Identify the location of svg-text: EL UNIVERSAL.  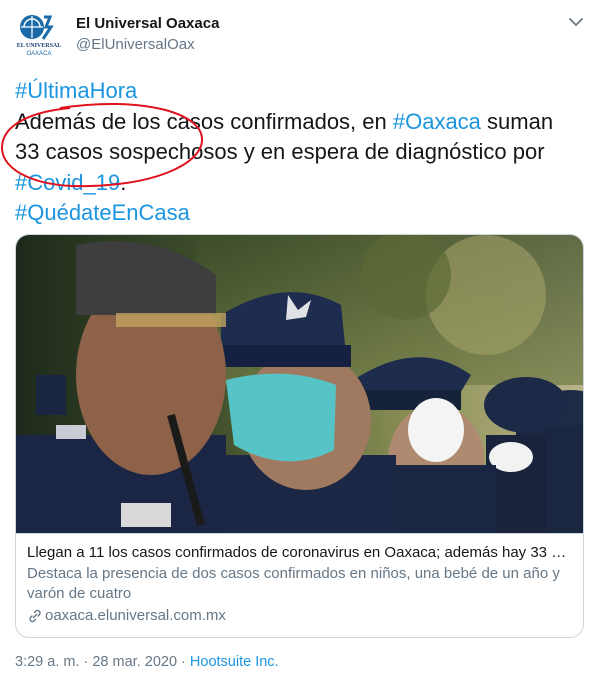
(39, 46).